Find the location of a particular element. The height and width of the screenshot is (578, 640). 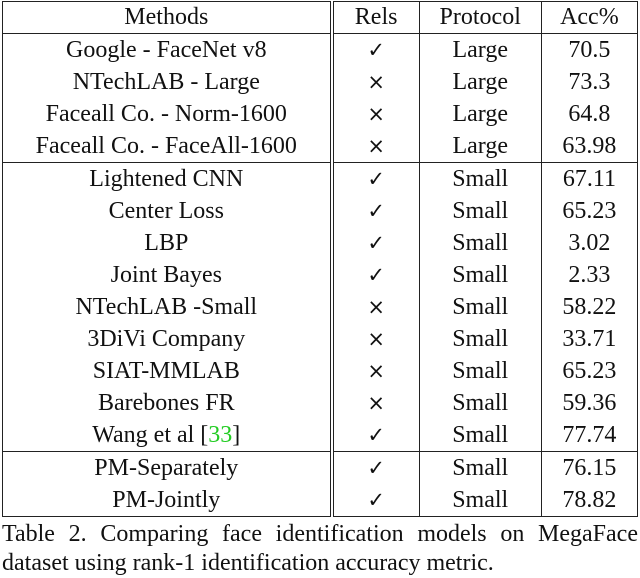

cell-accuracy: 77.74 is located at coordinates (589, 435).